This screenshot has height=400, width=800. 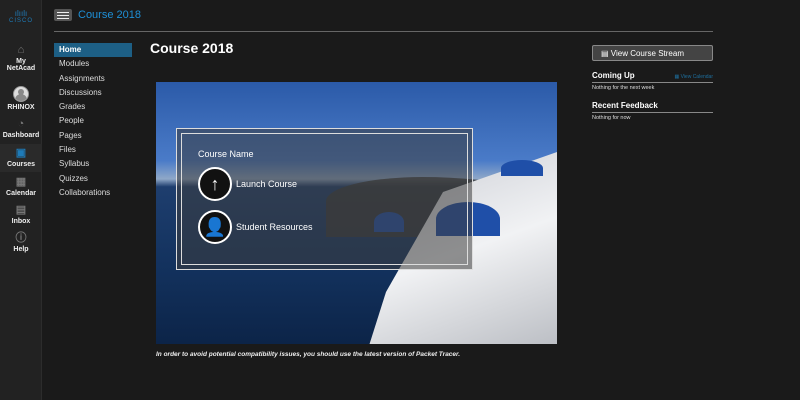 I want to click on nav-calendar: ▦ Calendar, so click(x=21, y=186).